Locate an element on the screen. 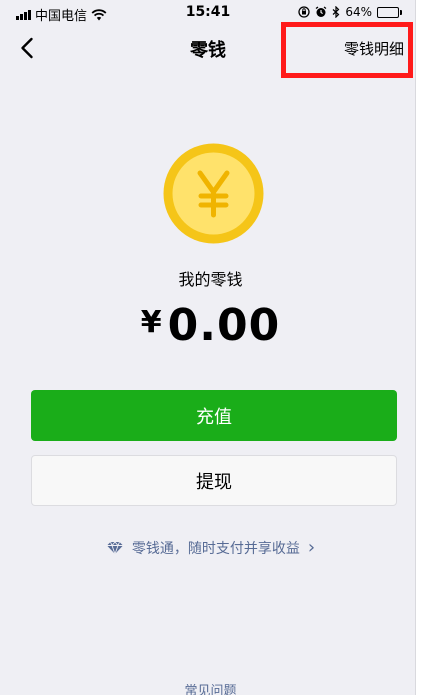 The height and width of the screenshot is (695, 421). highlight-annotation is located at coordinates (347, 50).